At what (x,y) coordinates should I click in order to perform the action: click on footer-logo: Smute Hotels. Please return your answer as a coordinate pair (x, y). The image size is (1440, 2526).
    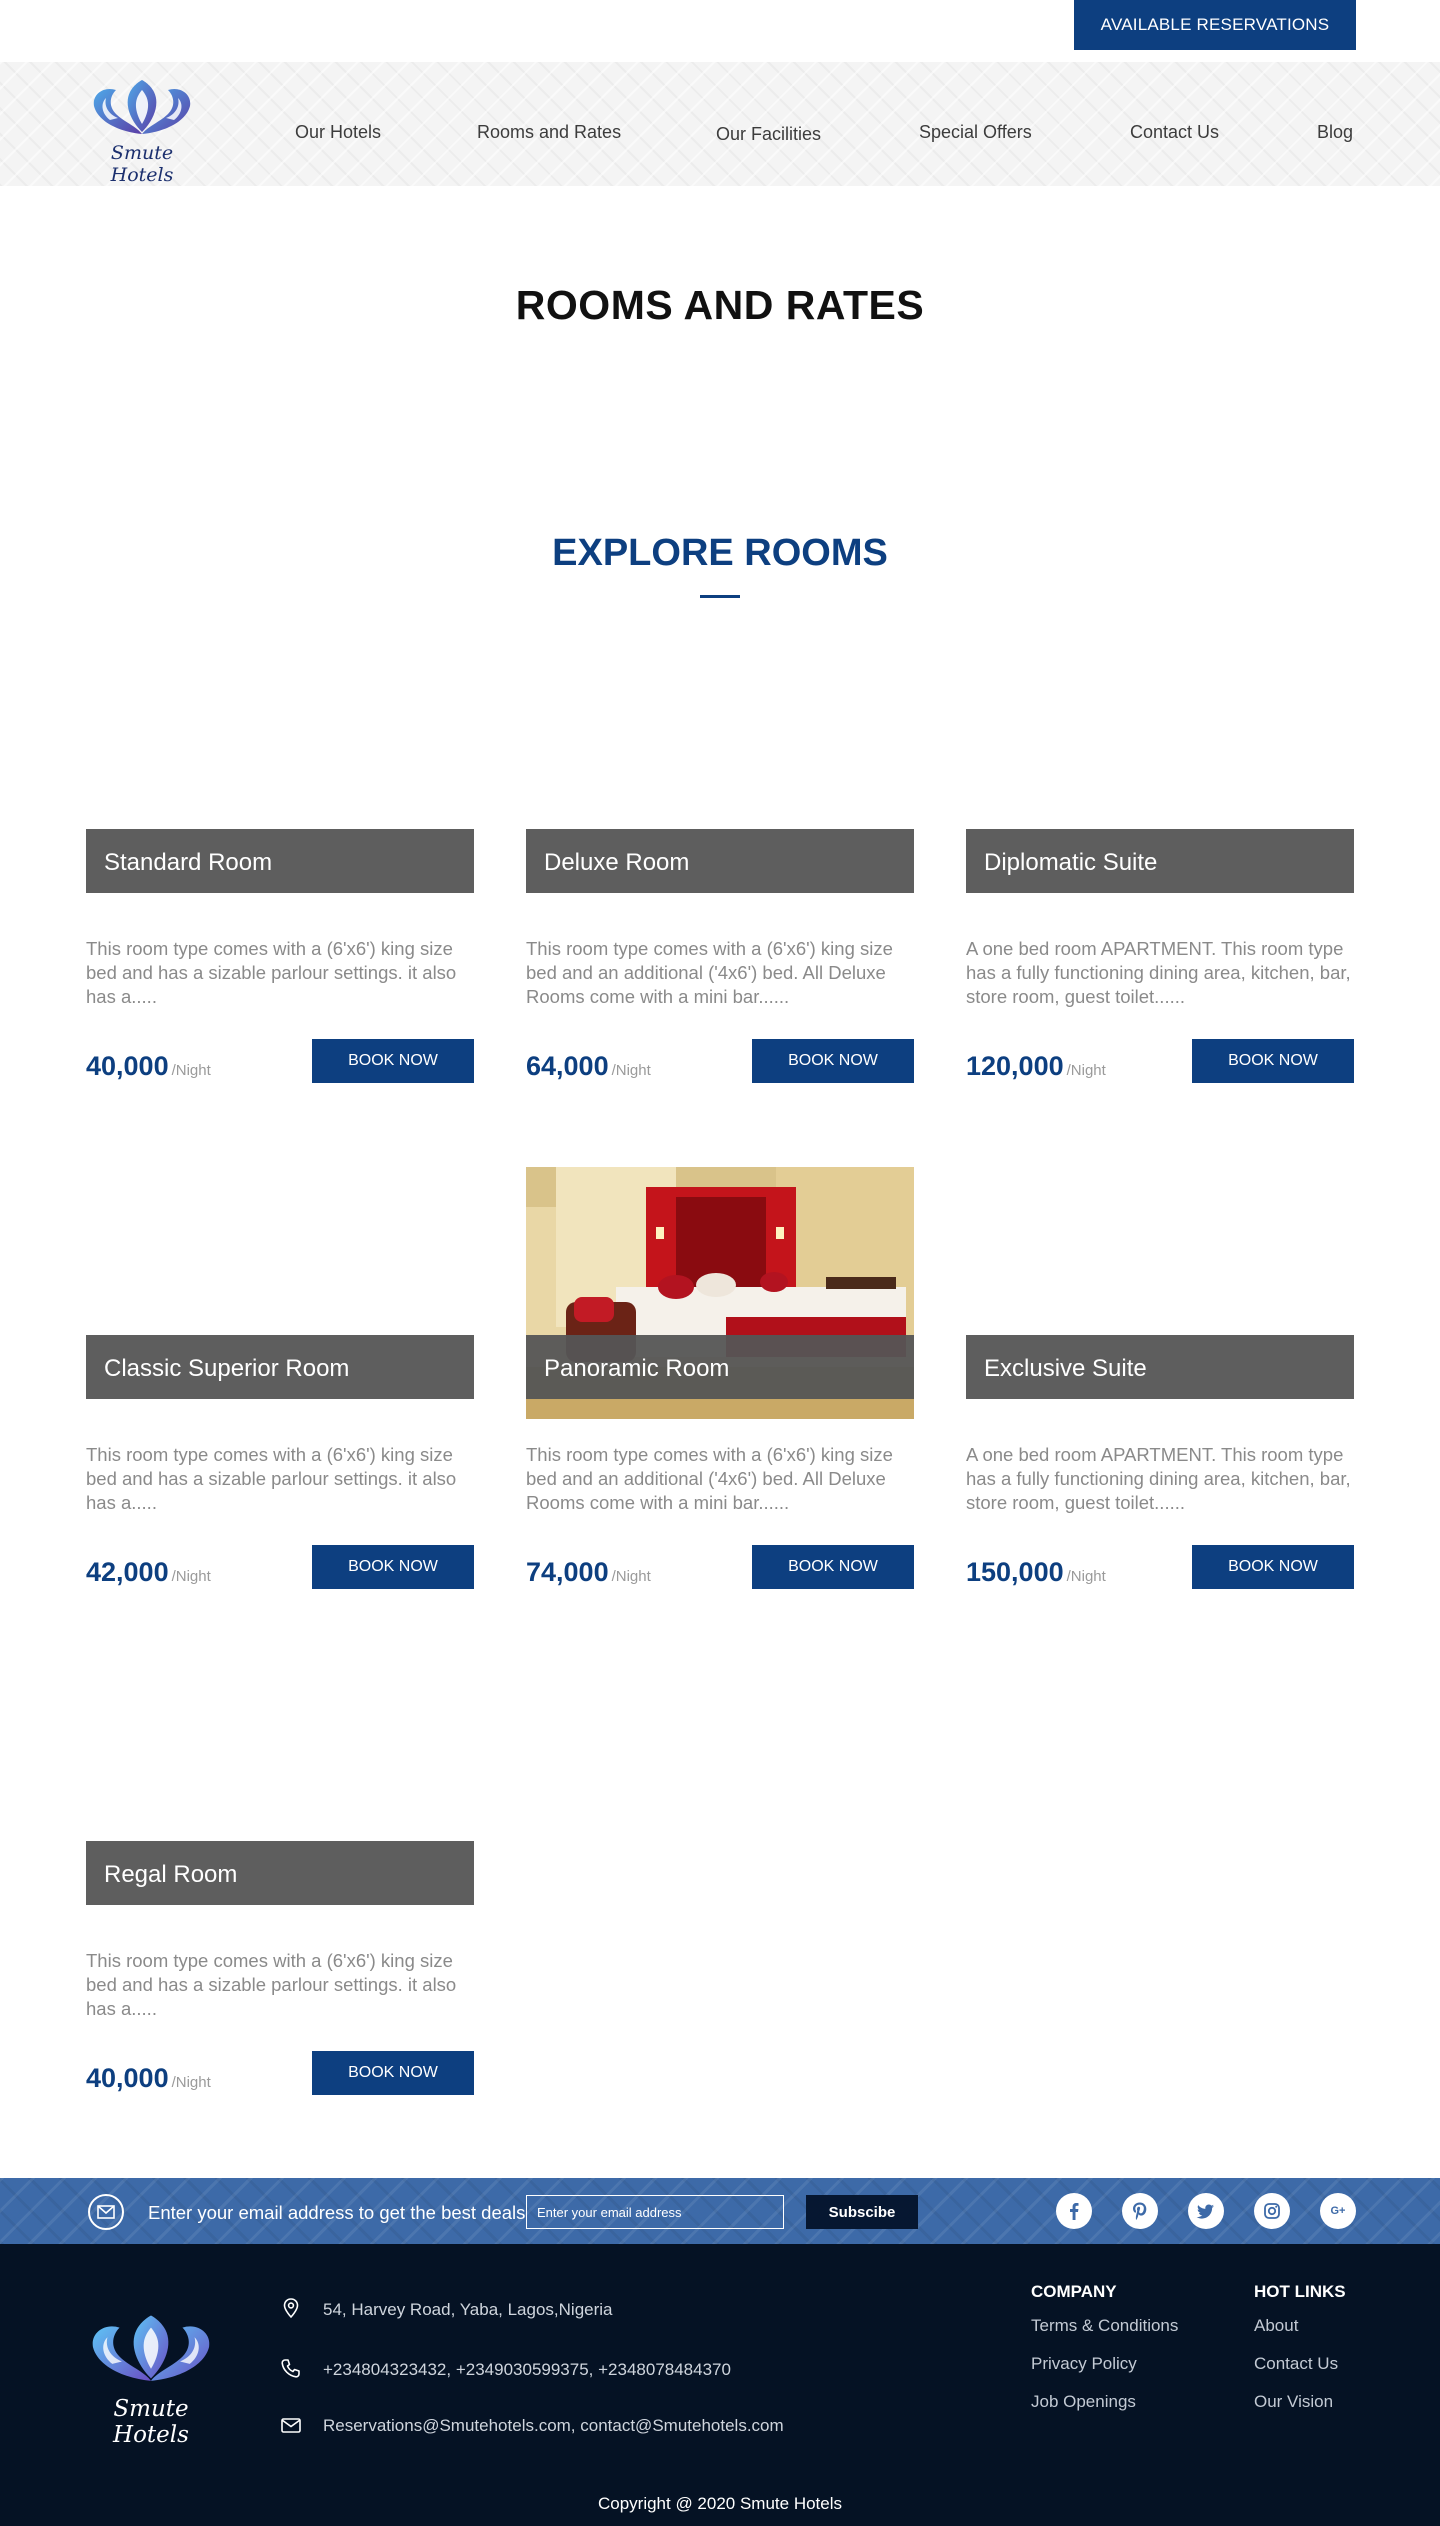
    Looking at the image, I should click on (151, 2379).